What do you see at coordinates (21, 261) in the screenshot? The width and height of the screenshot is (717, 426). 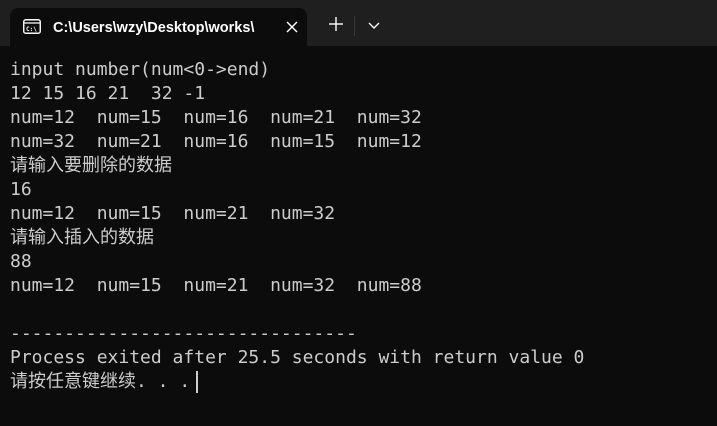 I see `console-line: 88` at bounding box center [21, 261].